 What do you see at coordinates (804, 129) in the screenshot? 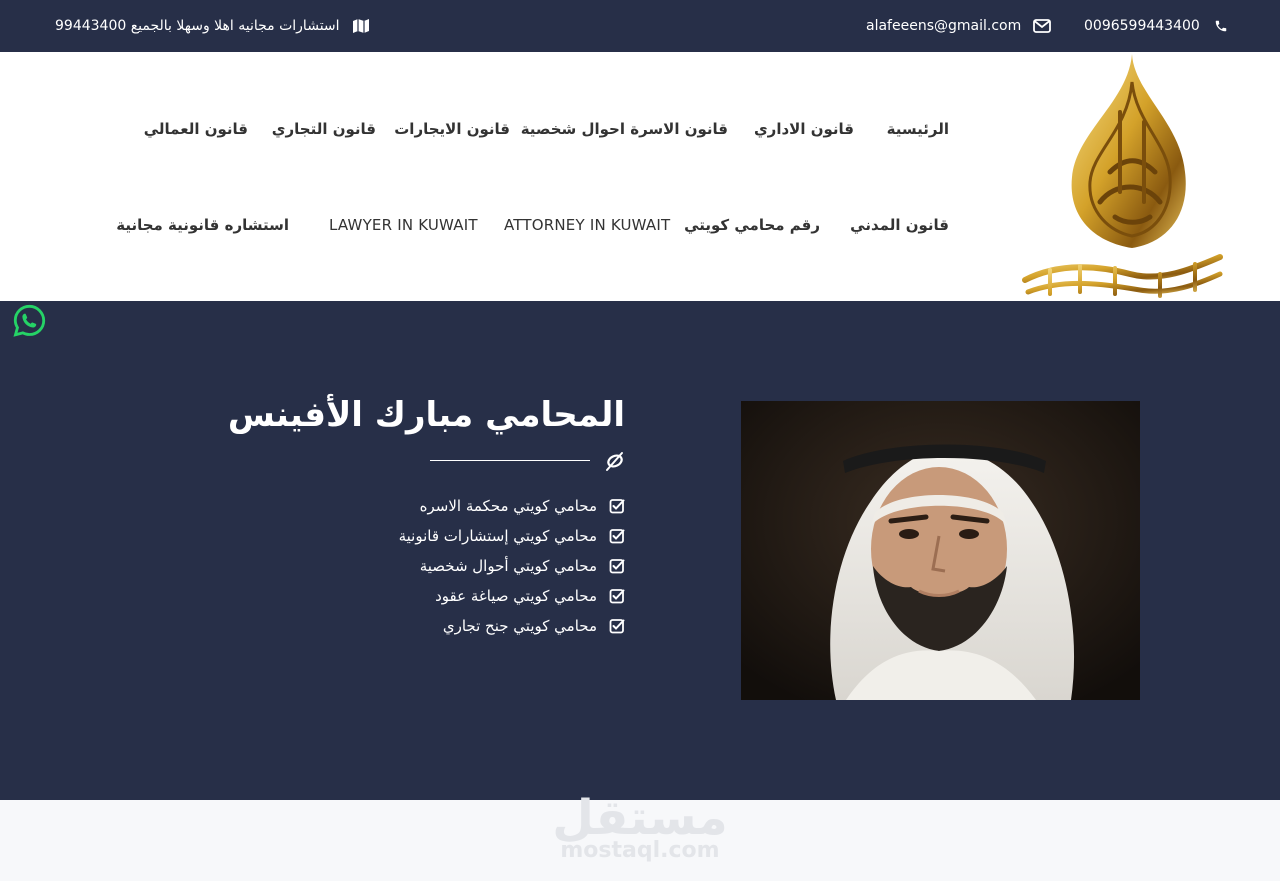
I see `nav-administrative-law: قانون الاداري` at bounding box center [804, 129].